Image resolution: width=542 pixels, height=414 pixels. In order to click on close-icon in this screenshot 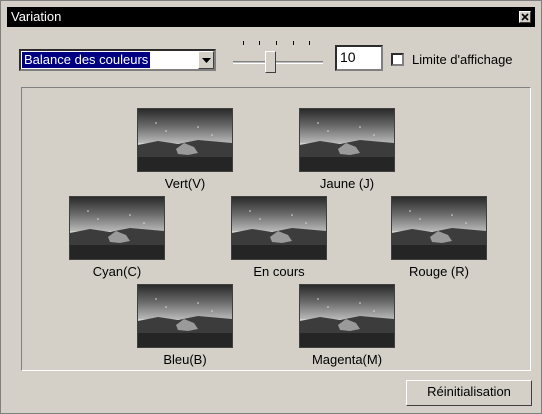, I will do `click(525, 17)`.